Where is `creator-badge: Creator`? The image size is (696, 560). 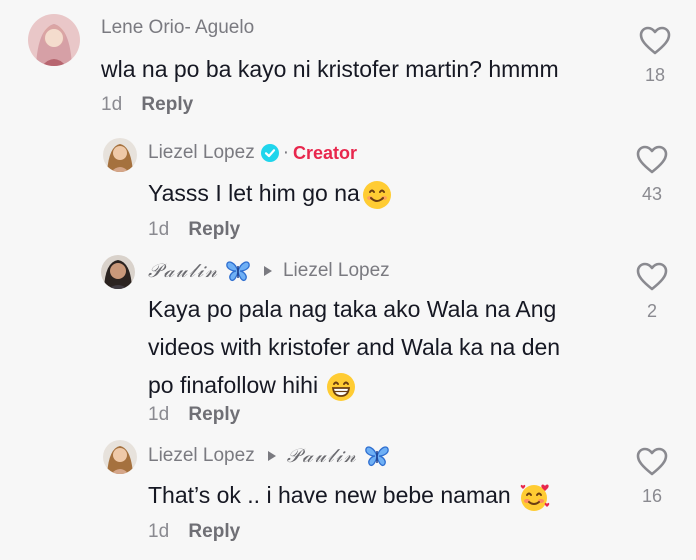
creator-badge: Creator is located at coordinates (325, 152).